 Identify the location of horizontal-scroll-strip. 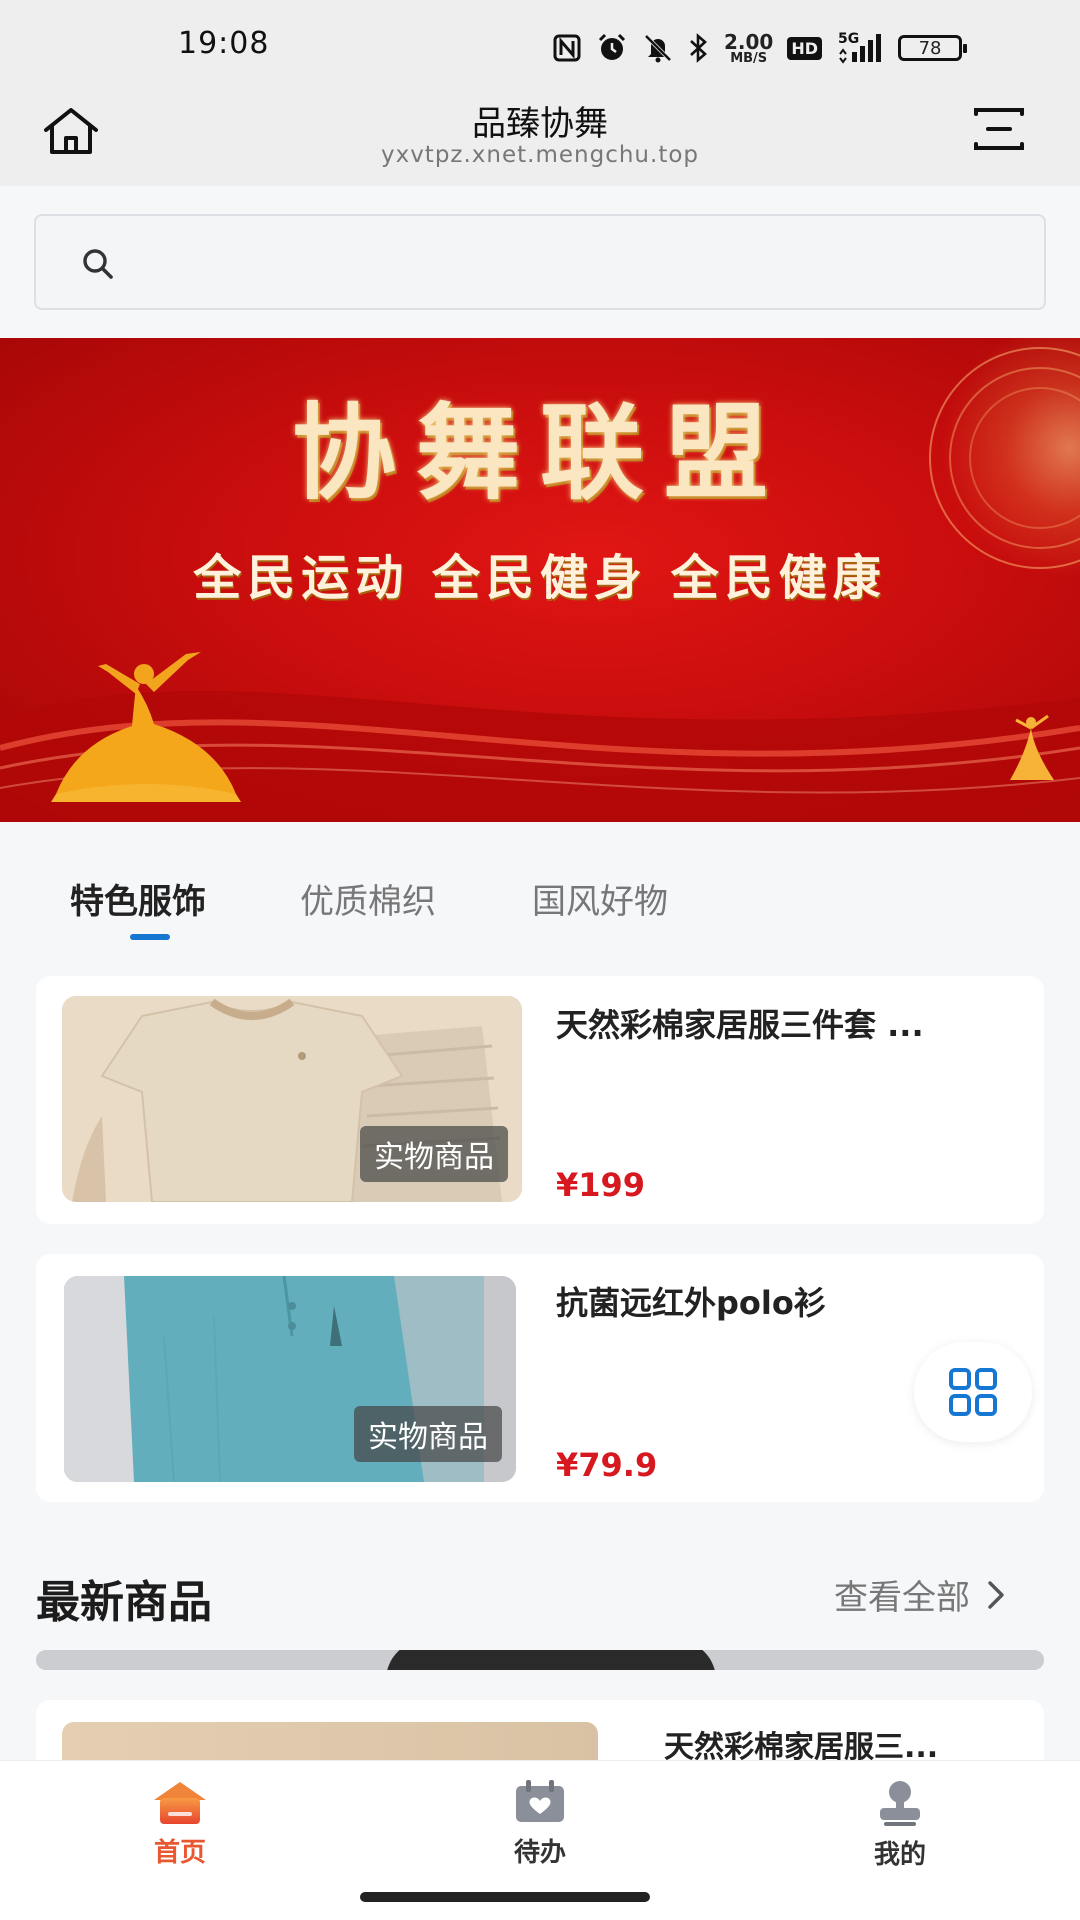
(540, 1660).